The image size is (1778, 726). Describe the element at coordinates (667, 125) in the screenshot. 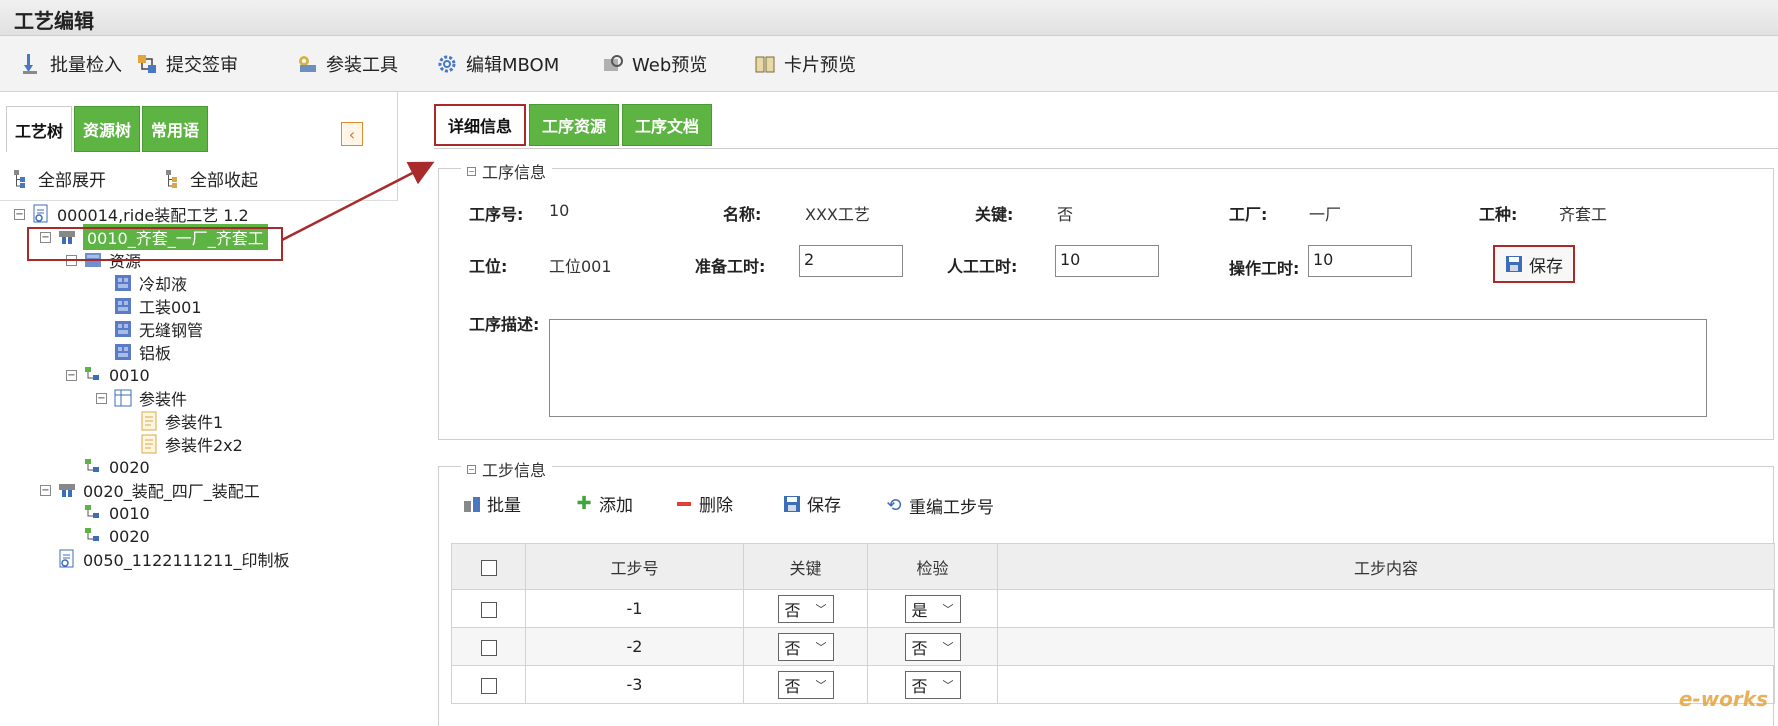

I see `tab-op-documents: 工序文档` at that location.